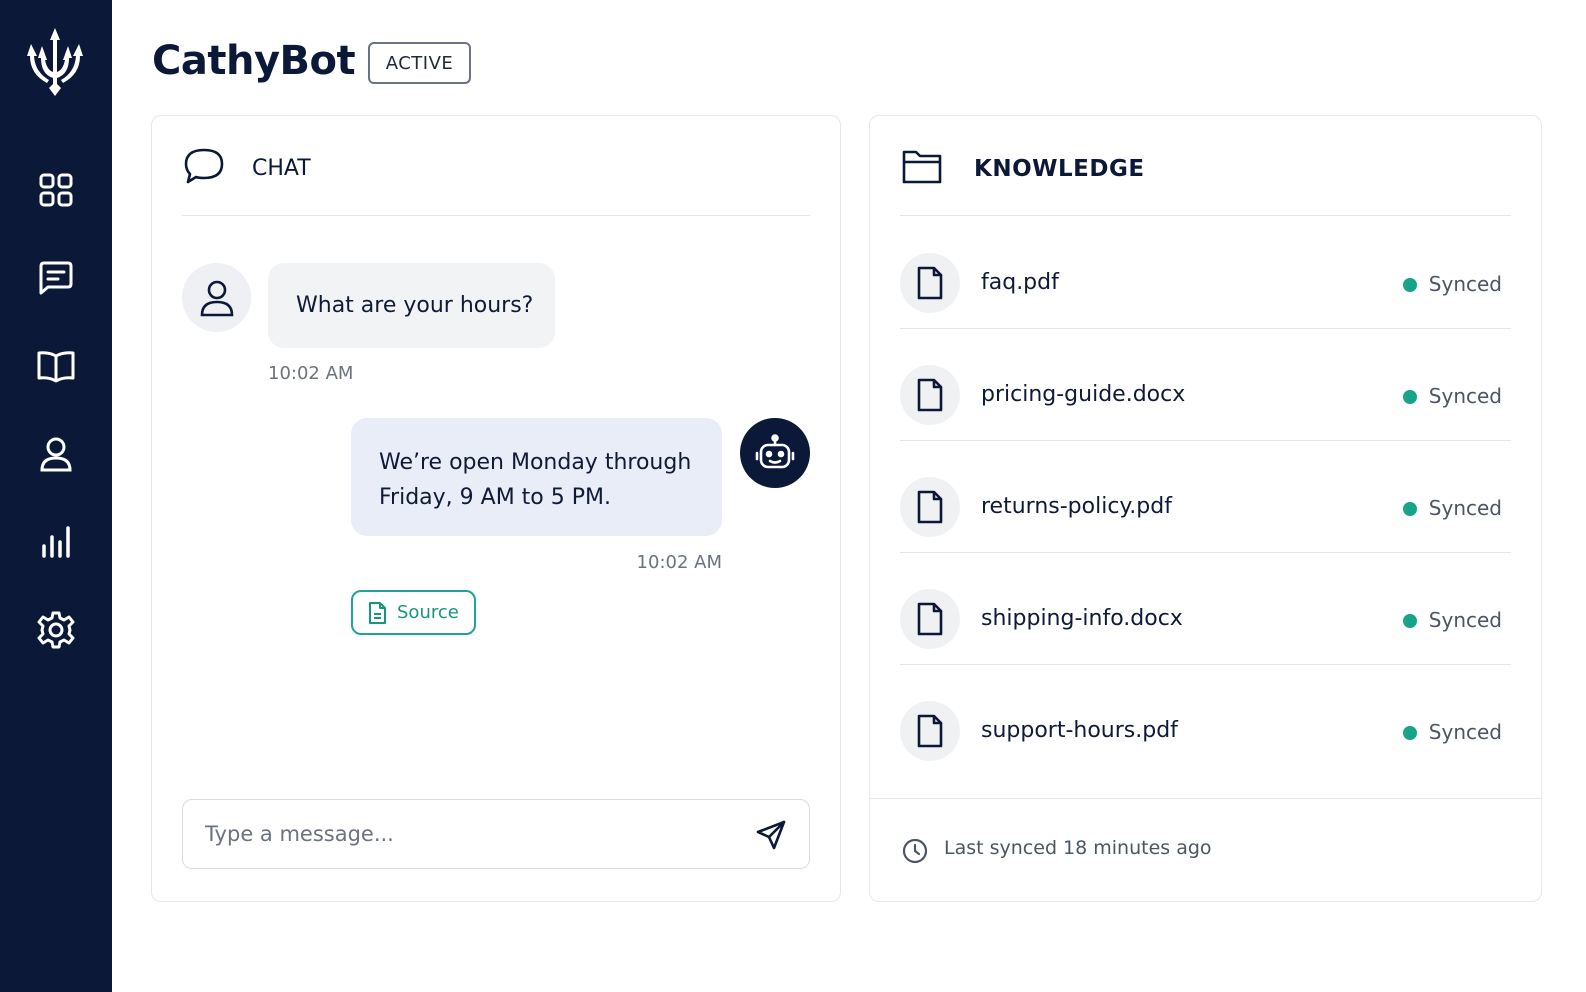  Describe the element at coordinates (56, 496) in the screenshot. I see `sidebar` at that location.